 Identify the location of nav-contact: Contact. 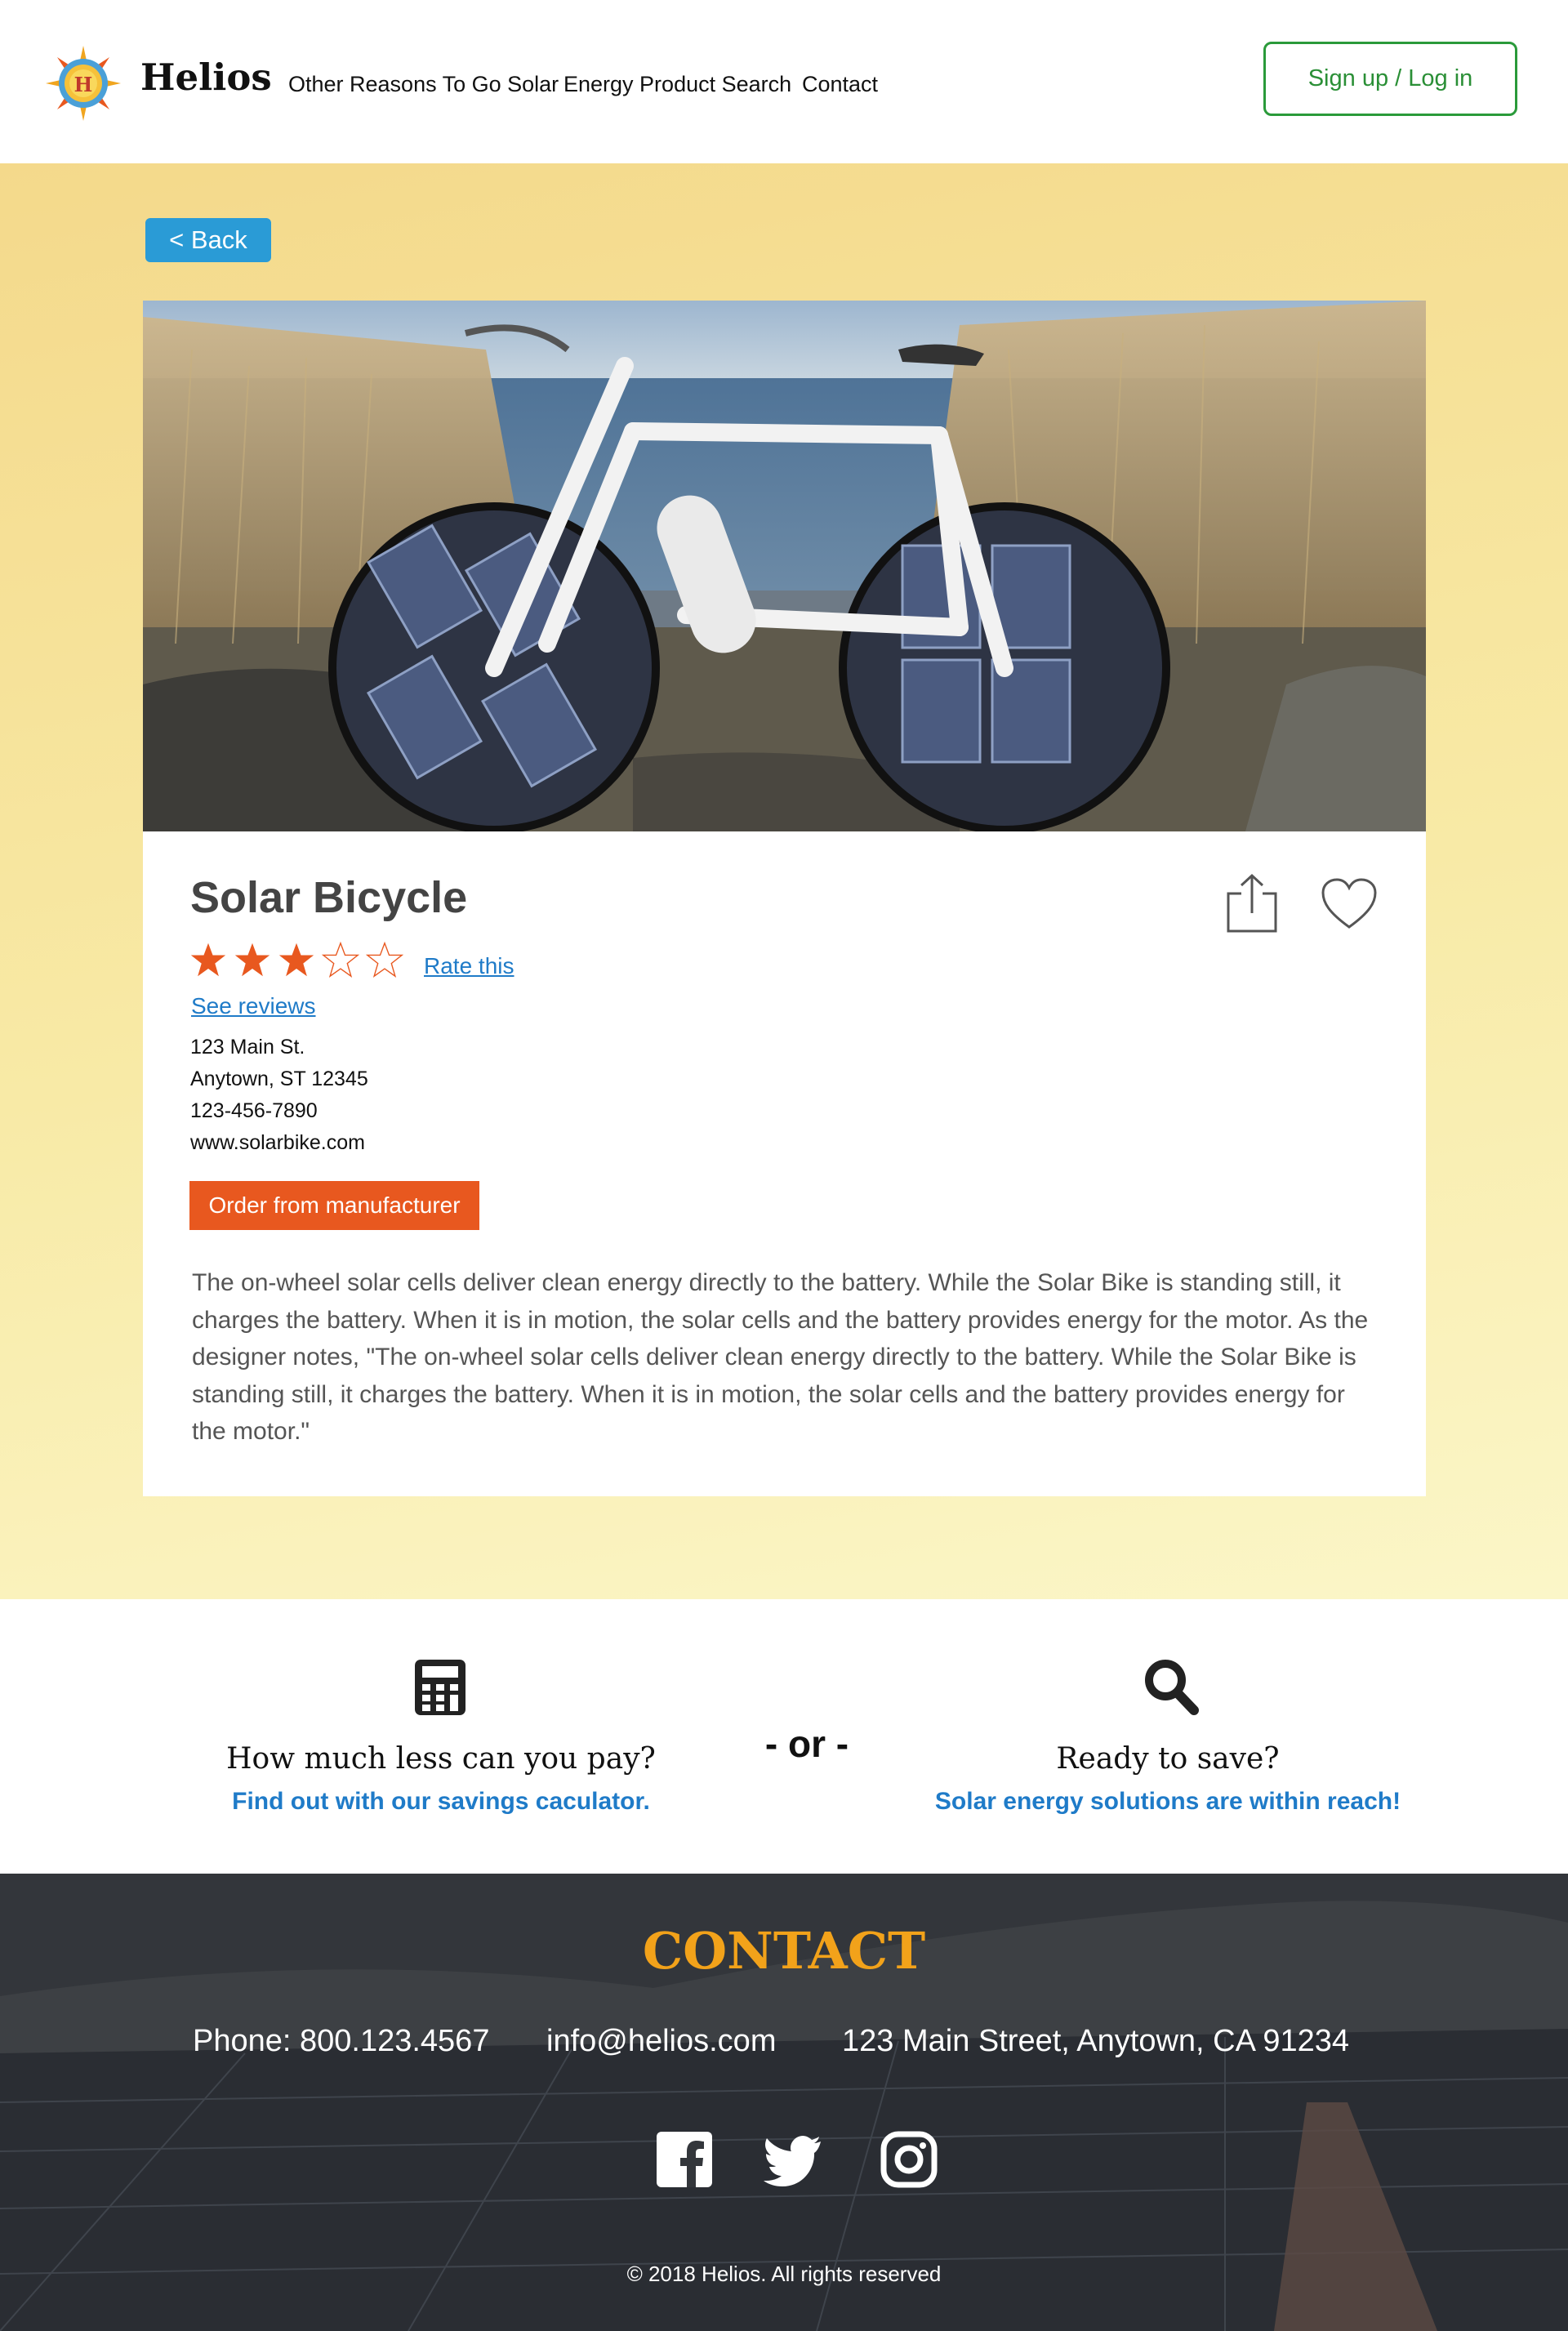
(840, 84).